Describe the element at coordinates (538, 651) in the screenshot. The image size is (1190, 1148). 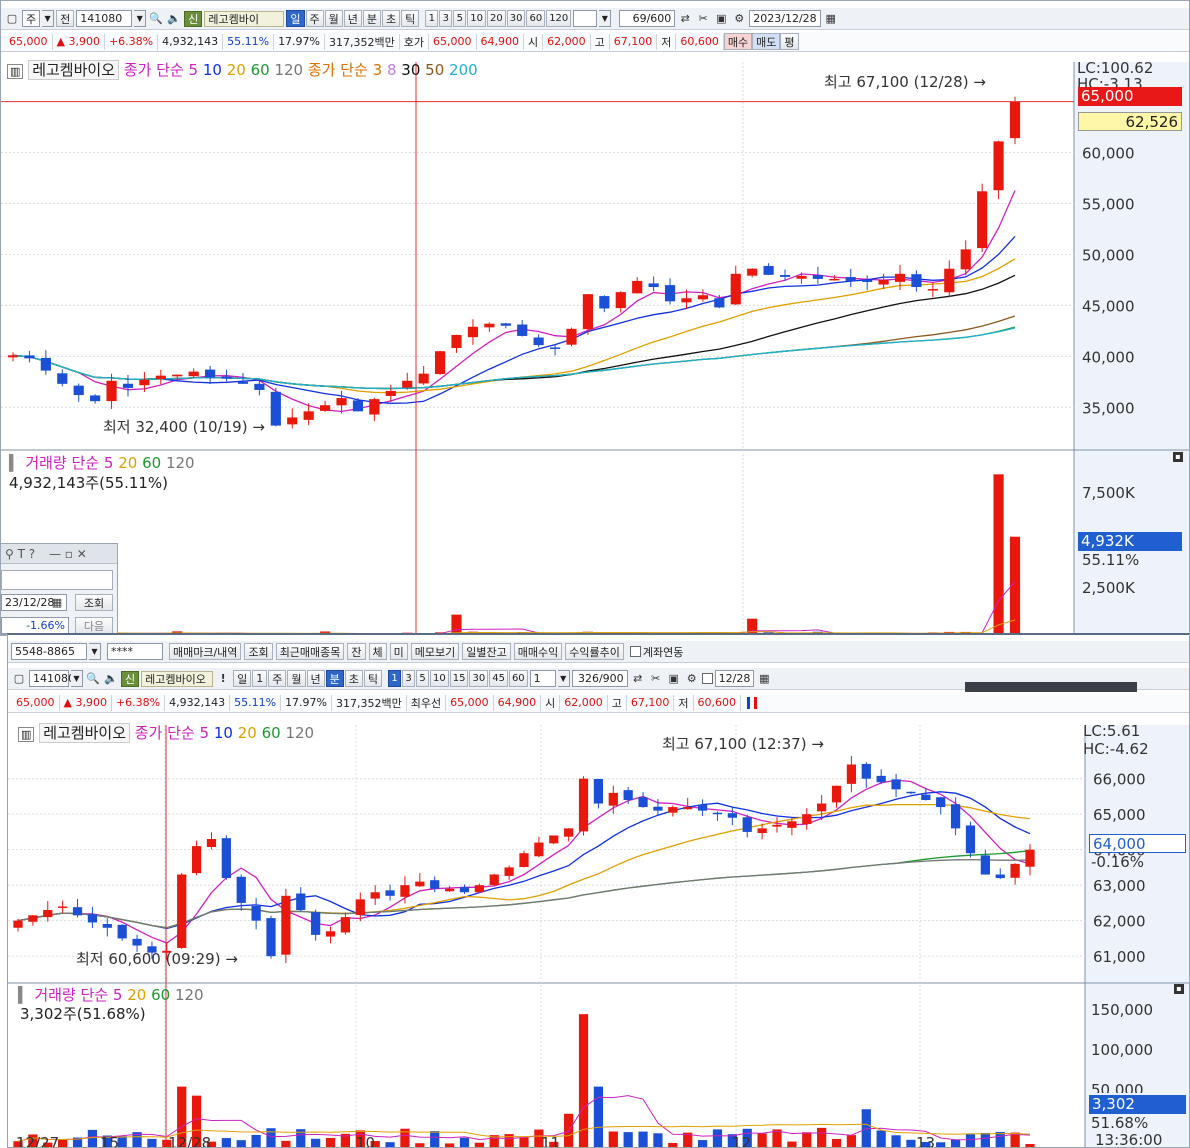
I see `account-tab-8: 매매수익` at that location.